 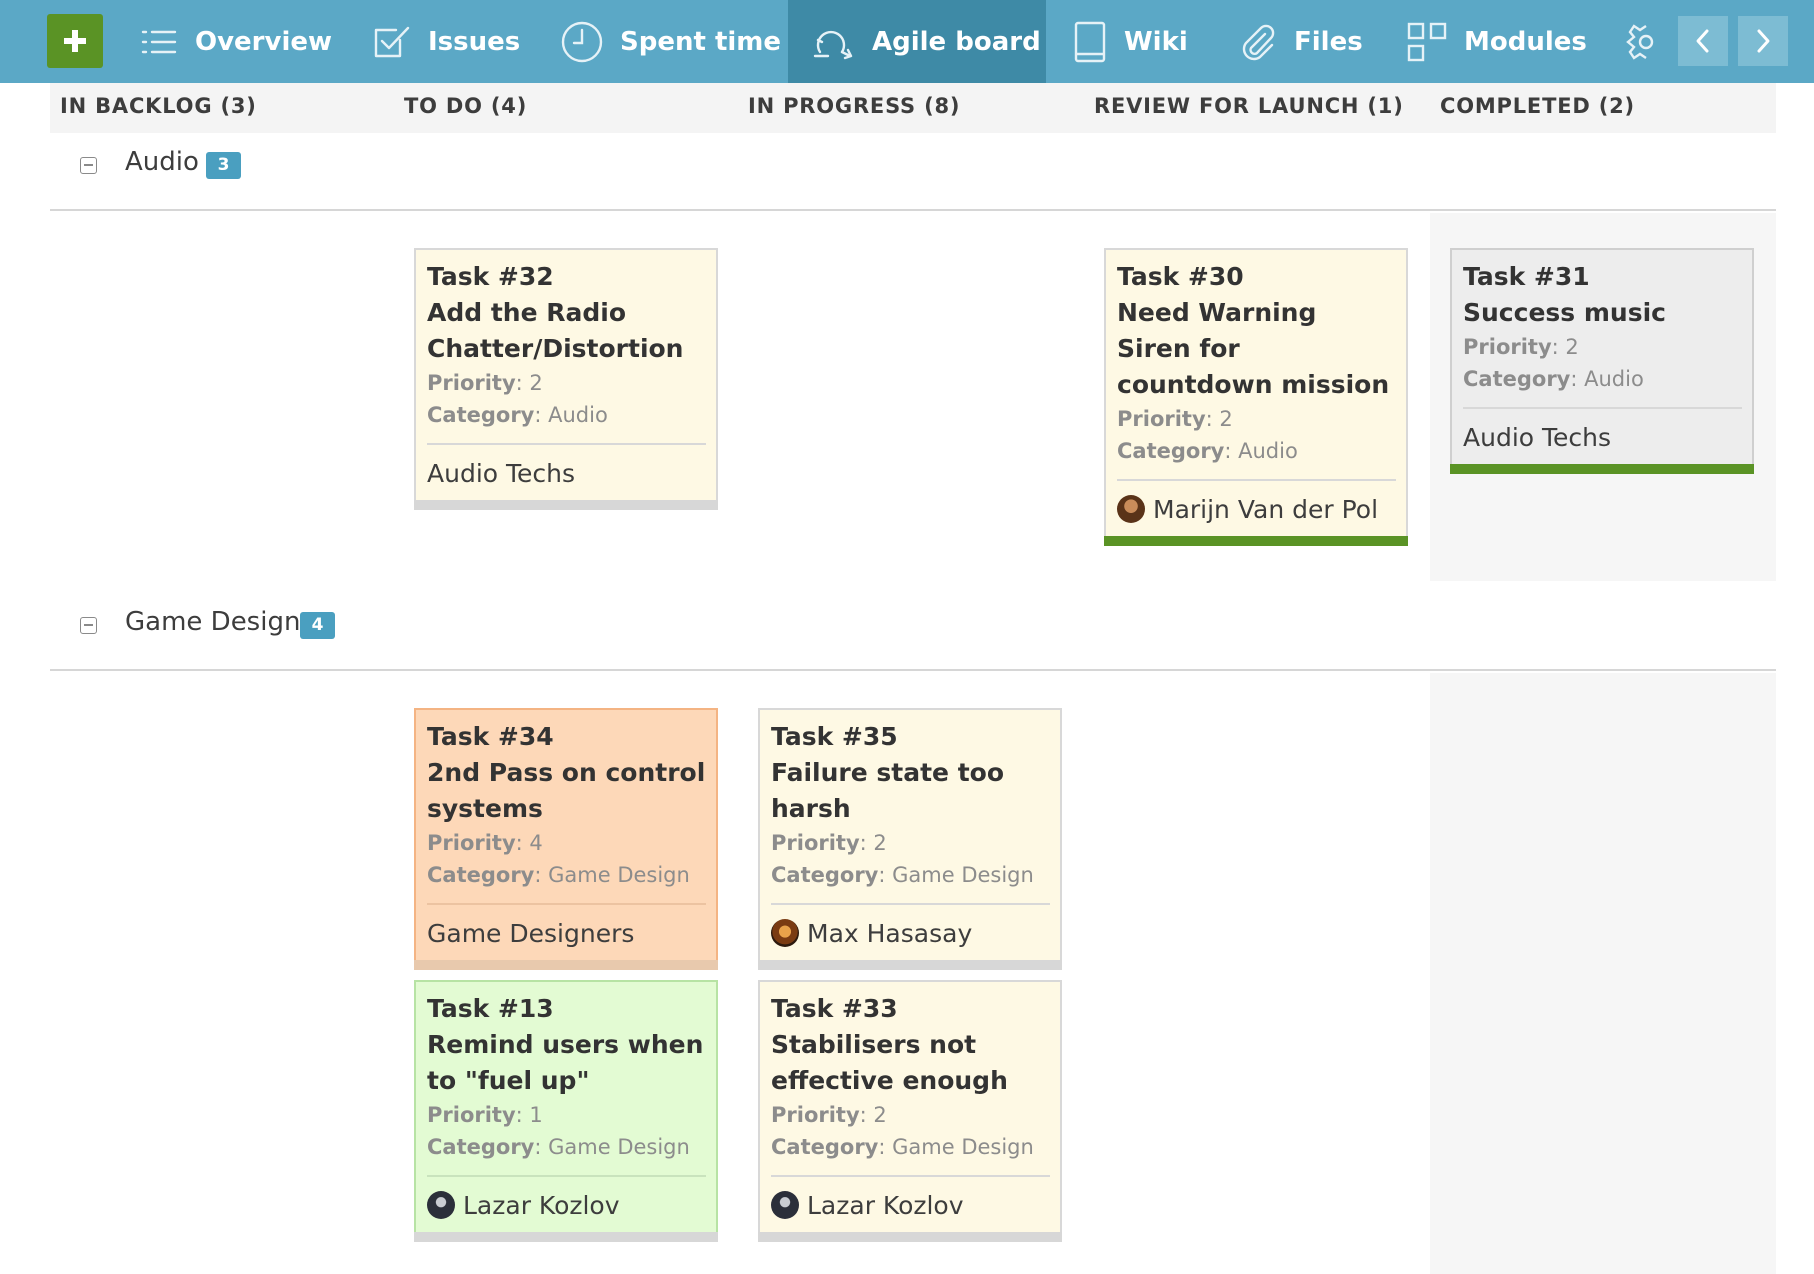 What do you see at coordinates (701, 41) in the screenshot?
I see `tab-spent-time-label: Spent time` at bounding box center [701, 41].